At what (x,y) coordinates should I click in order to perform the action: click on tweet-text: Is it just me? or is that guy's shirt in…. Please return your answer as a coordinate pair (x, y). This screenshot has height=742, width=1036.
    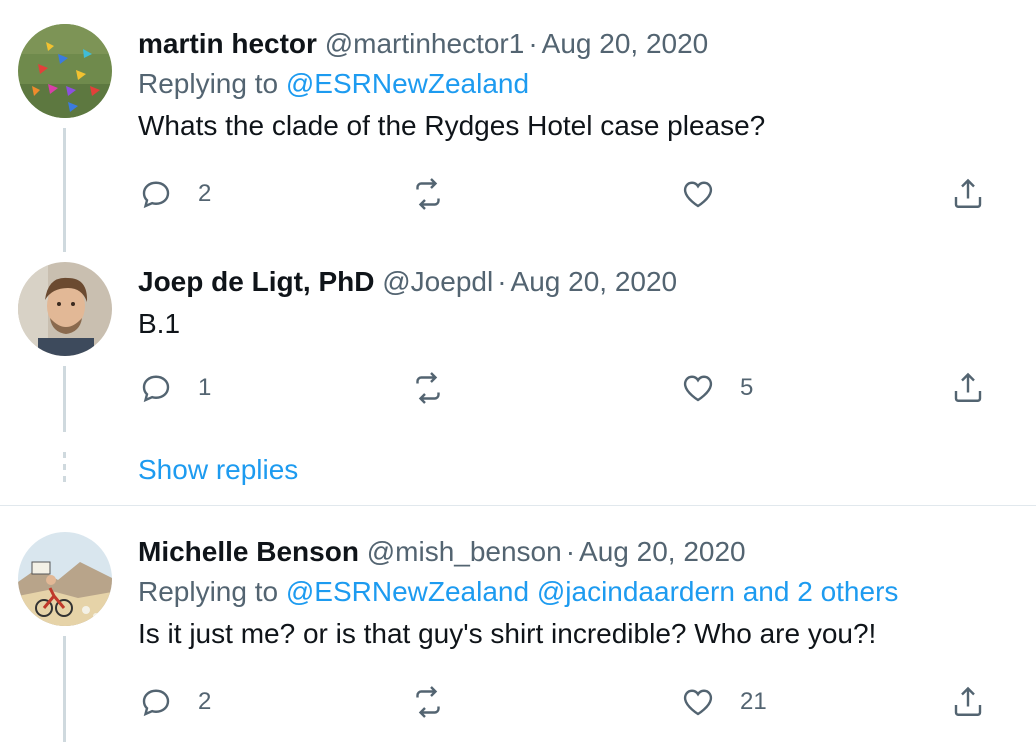
    Looking at the image, I should click on (507, 633).